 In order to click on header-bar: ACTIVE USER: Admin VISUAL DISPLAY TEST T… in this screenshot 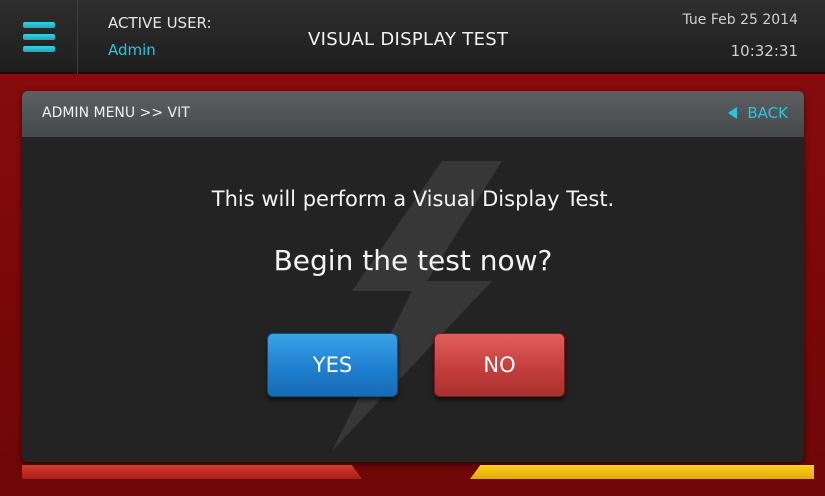, I will do `click(412, 37)`.